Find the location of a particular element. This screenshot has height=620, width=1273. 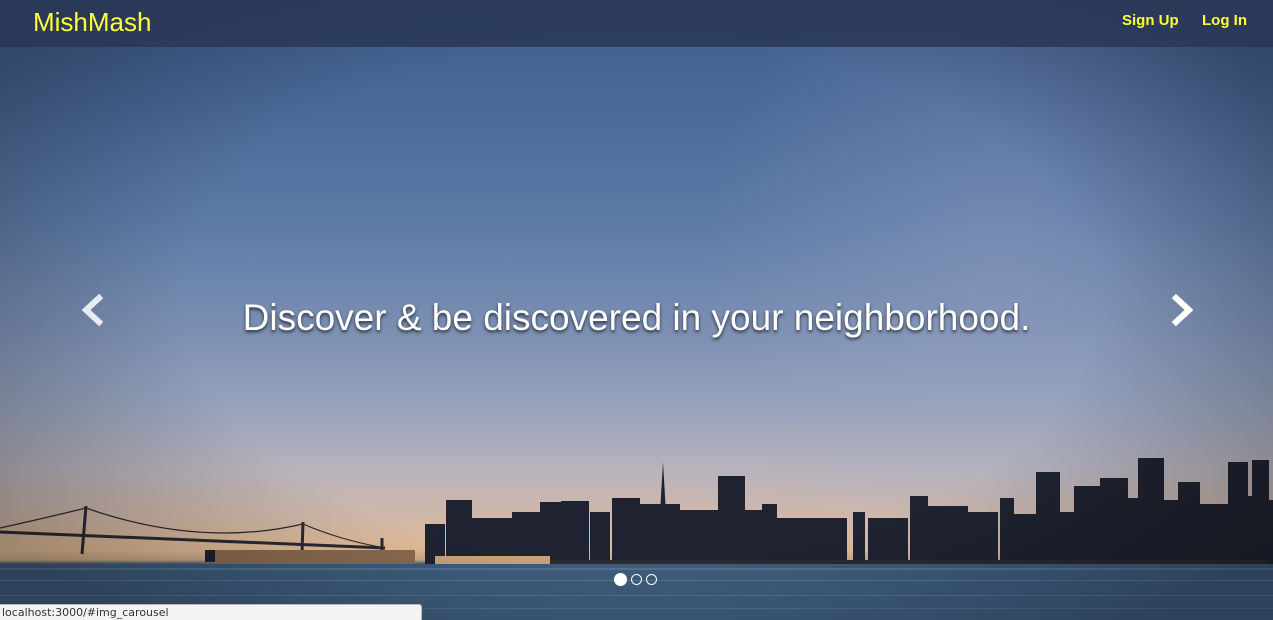

carousel-prev-button is located at coordinates (92, 310).